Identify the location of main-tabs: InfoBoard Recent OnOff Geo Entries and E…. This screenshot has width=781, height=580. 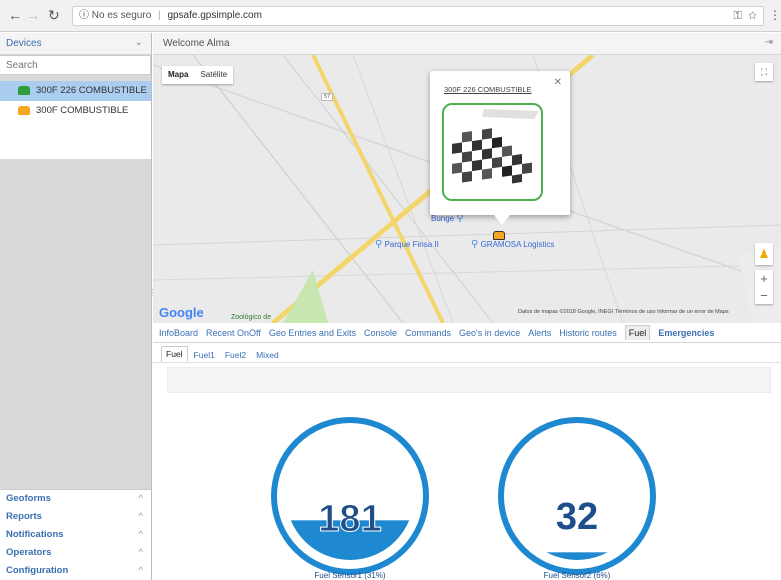
(467, 333).